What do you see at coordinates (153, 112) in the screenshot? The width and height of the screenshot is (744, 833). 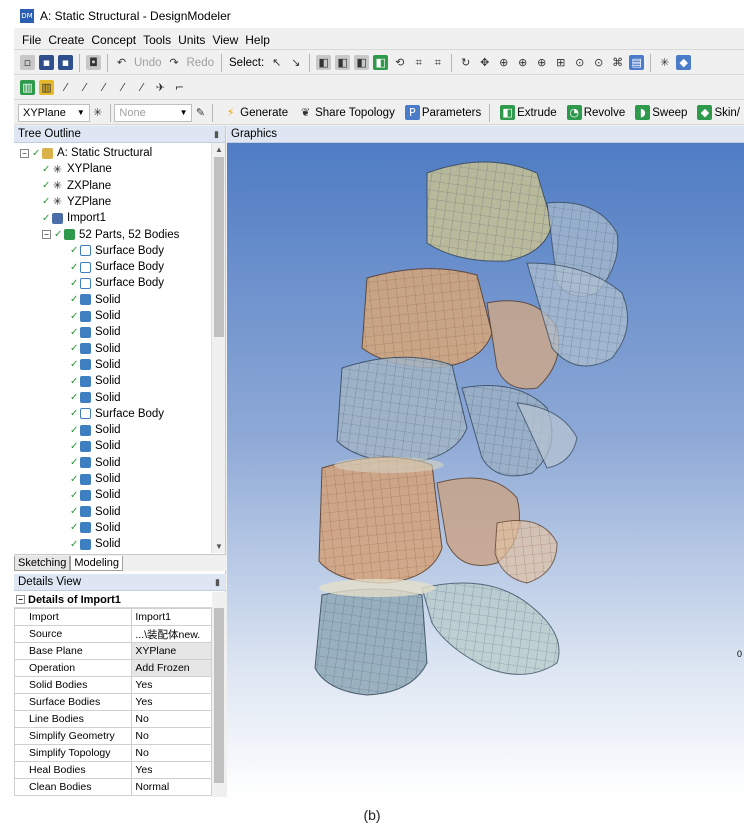 I see `sketch-select: None ▼` at bounding box center [153, 112].